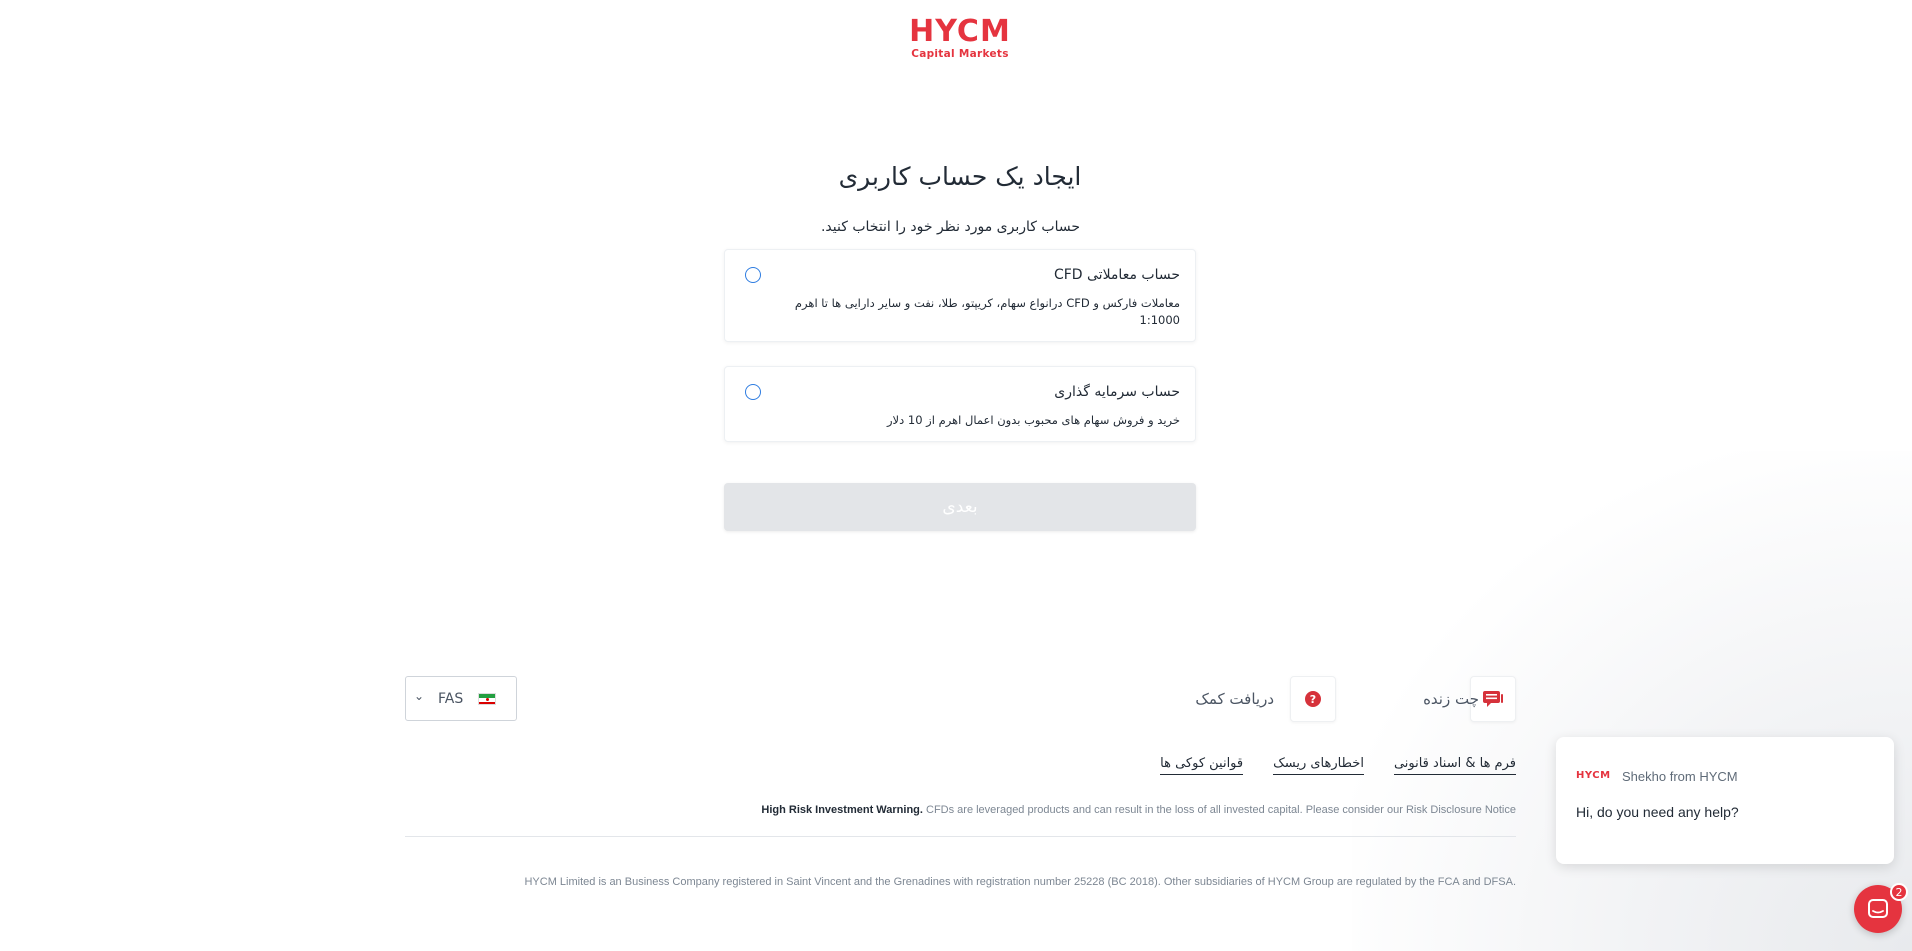 The height and width of the screenshot is (951, 1912). Describe the element at coordinates (960, 507) in the screenshot. I see `next-button: بعدی` at that location.